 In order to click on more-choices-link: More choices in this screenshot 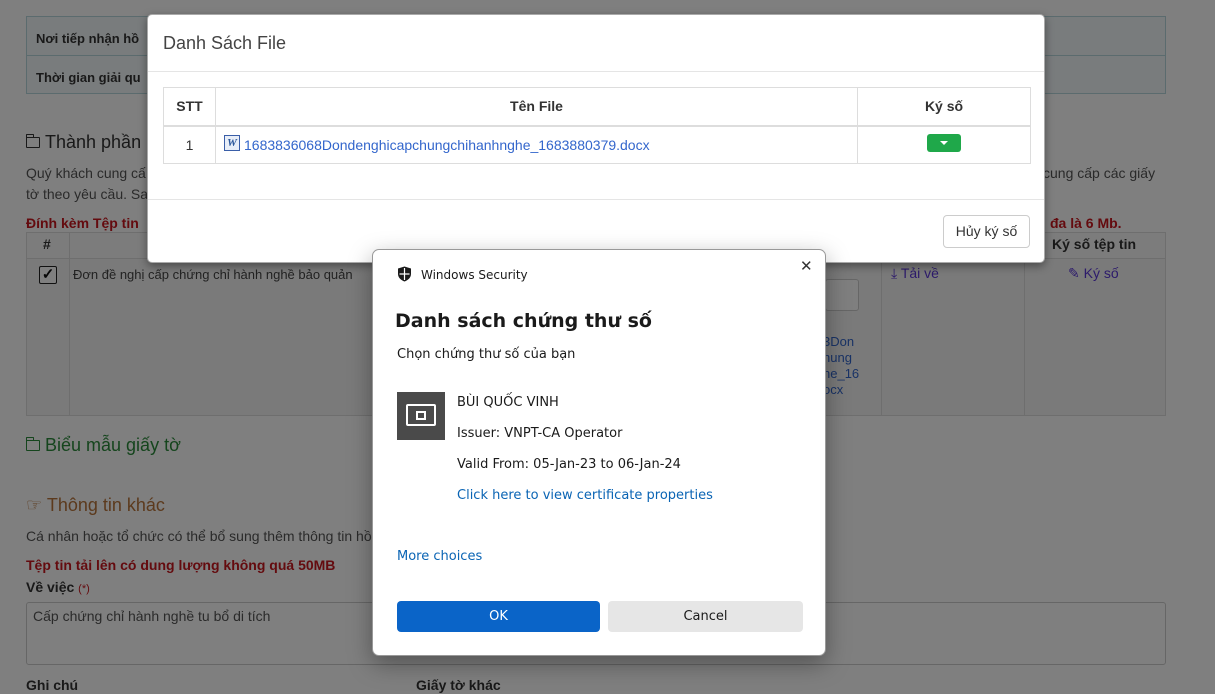, I will do `click(439, 556)`.